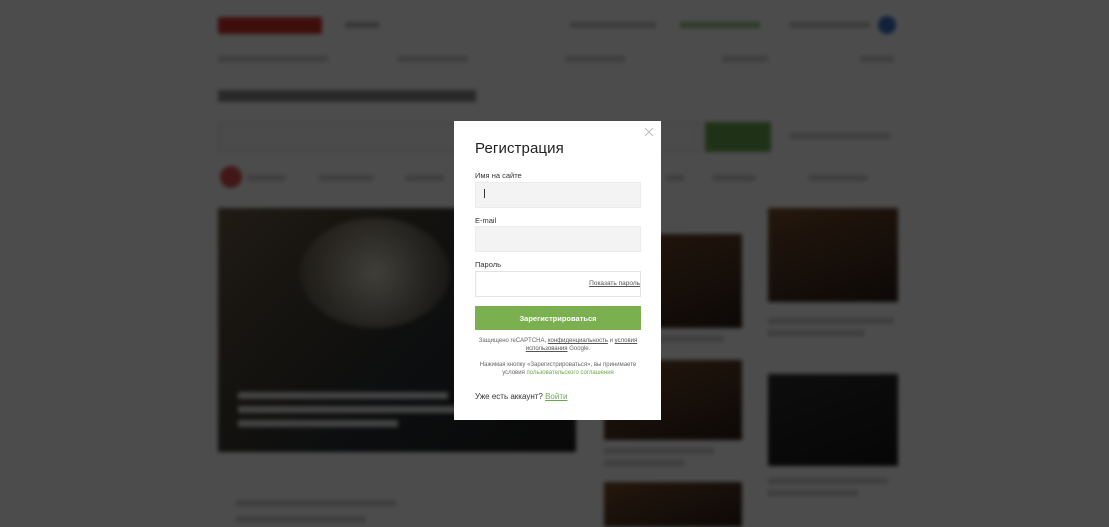  I want to click on have-account-text: Уже есть аккаунт?, so click(509, 396).